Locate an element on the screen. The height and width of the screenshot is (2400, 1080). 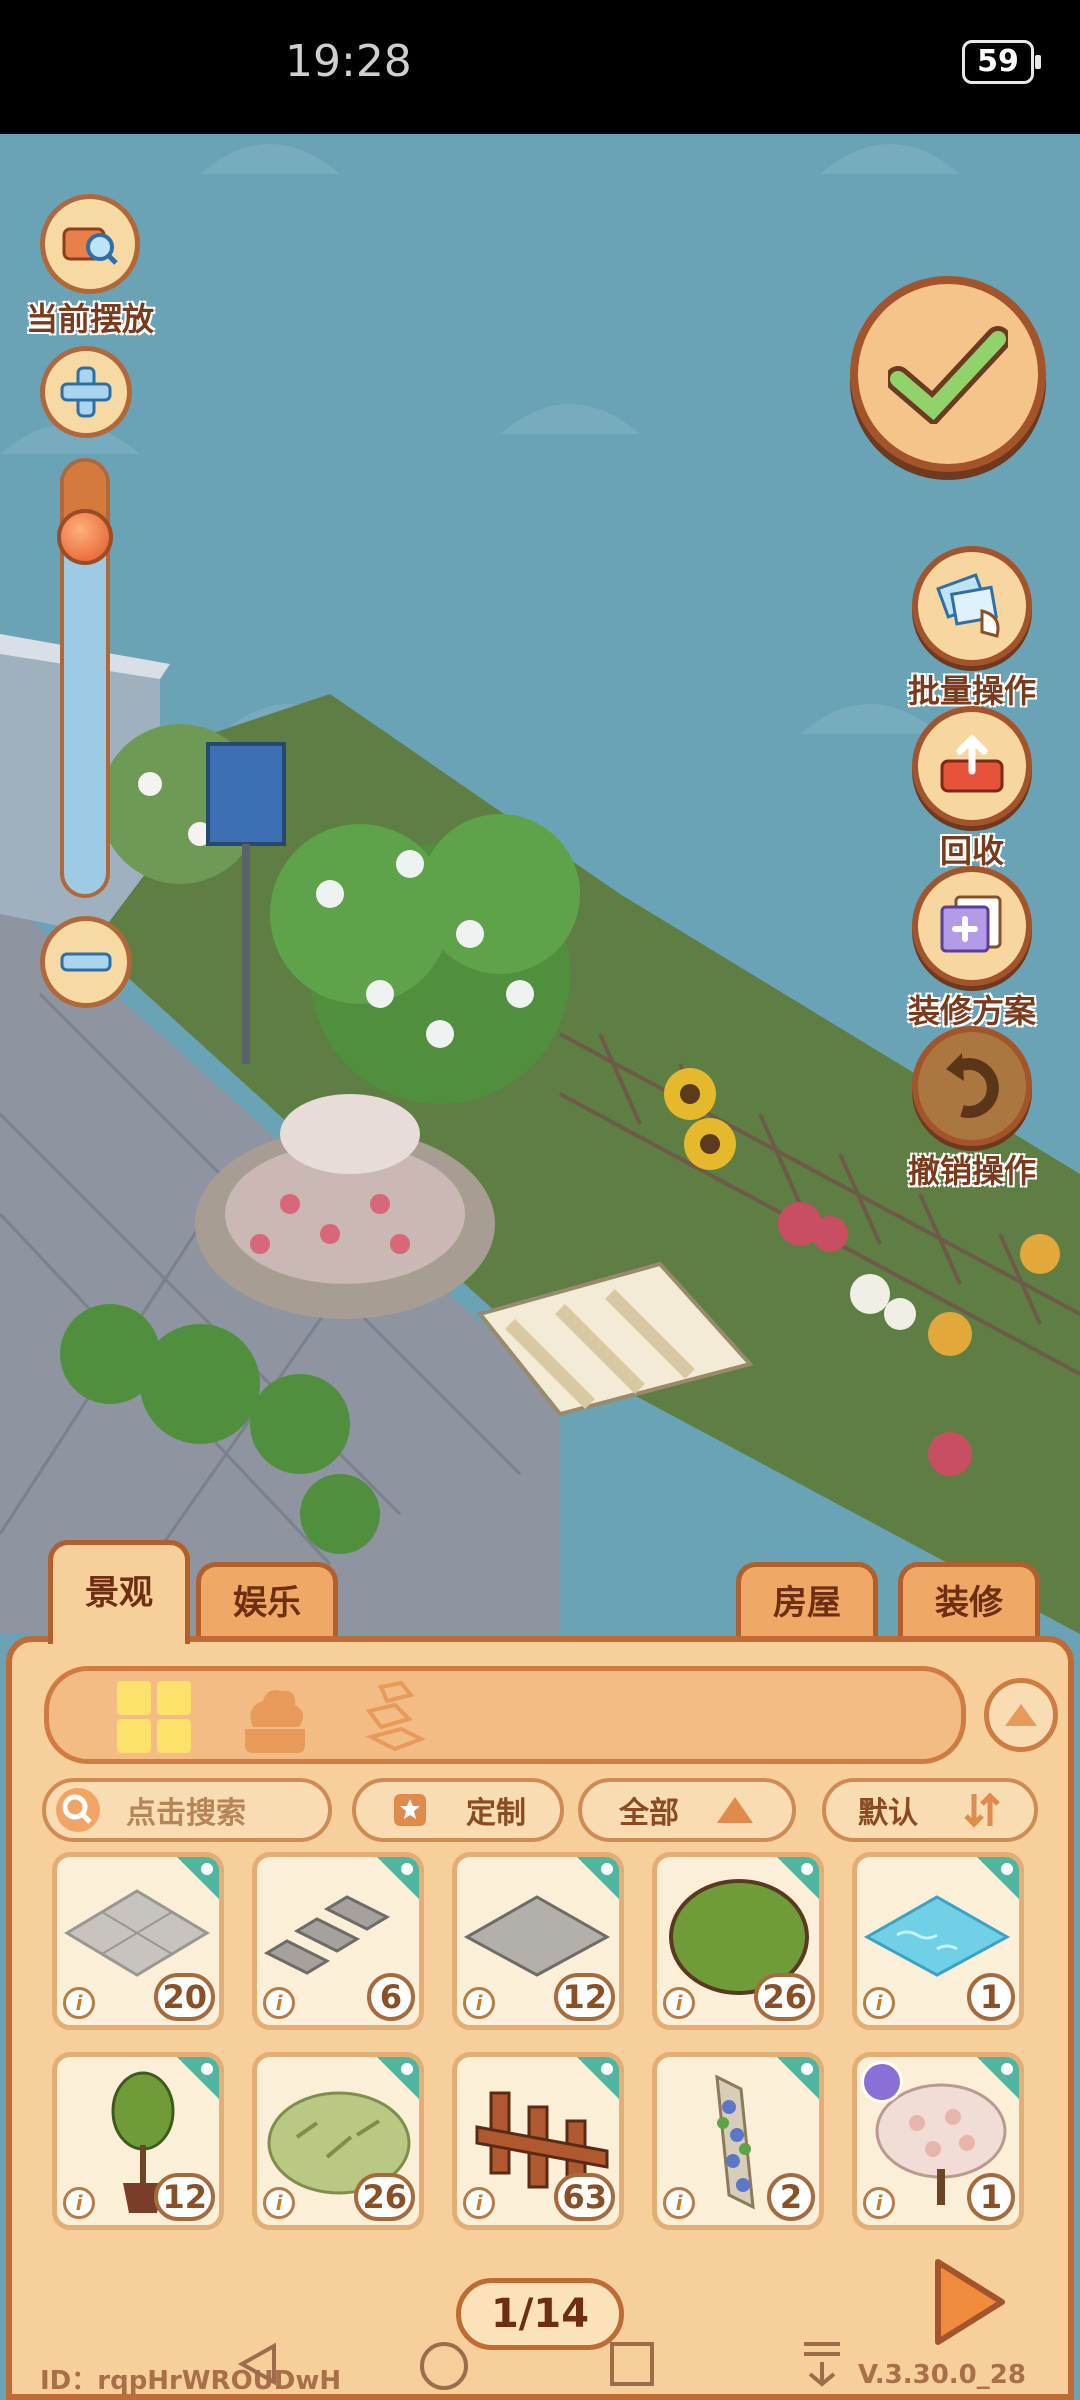
current-placed-tool: 当前摆放 is located at coordinates (90, 267).